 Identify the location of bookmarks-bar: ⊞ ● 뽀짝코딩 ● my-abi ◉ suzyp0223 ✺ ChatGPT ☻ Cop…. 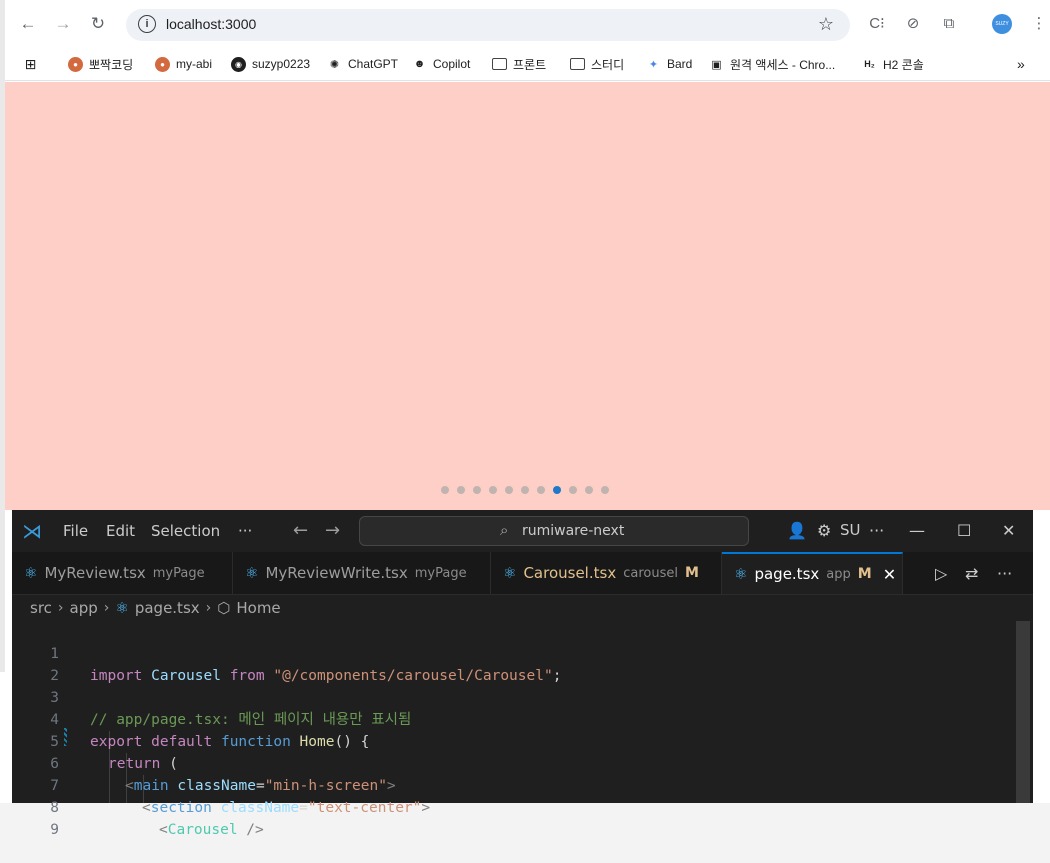
(527, 64).